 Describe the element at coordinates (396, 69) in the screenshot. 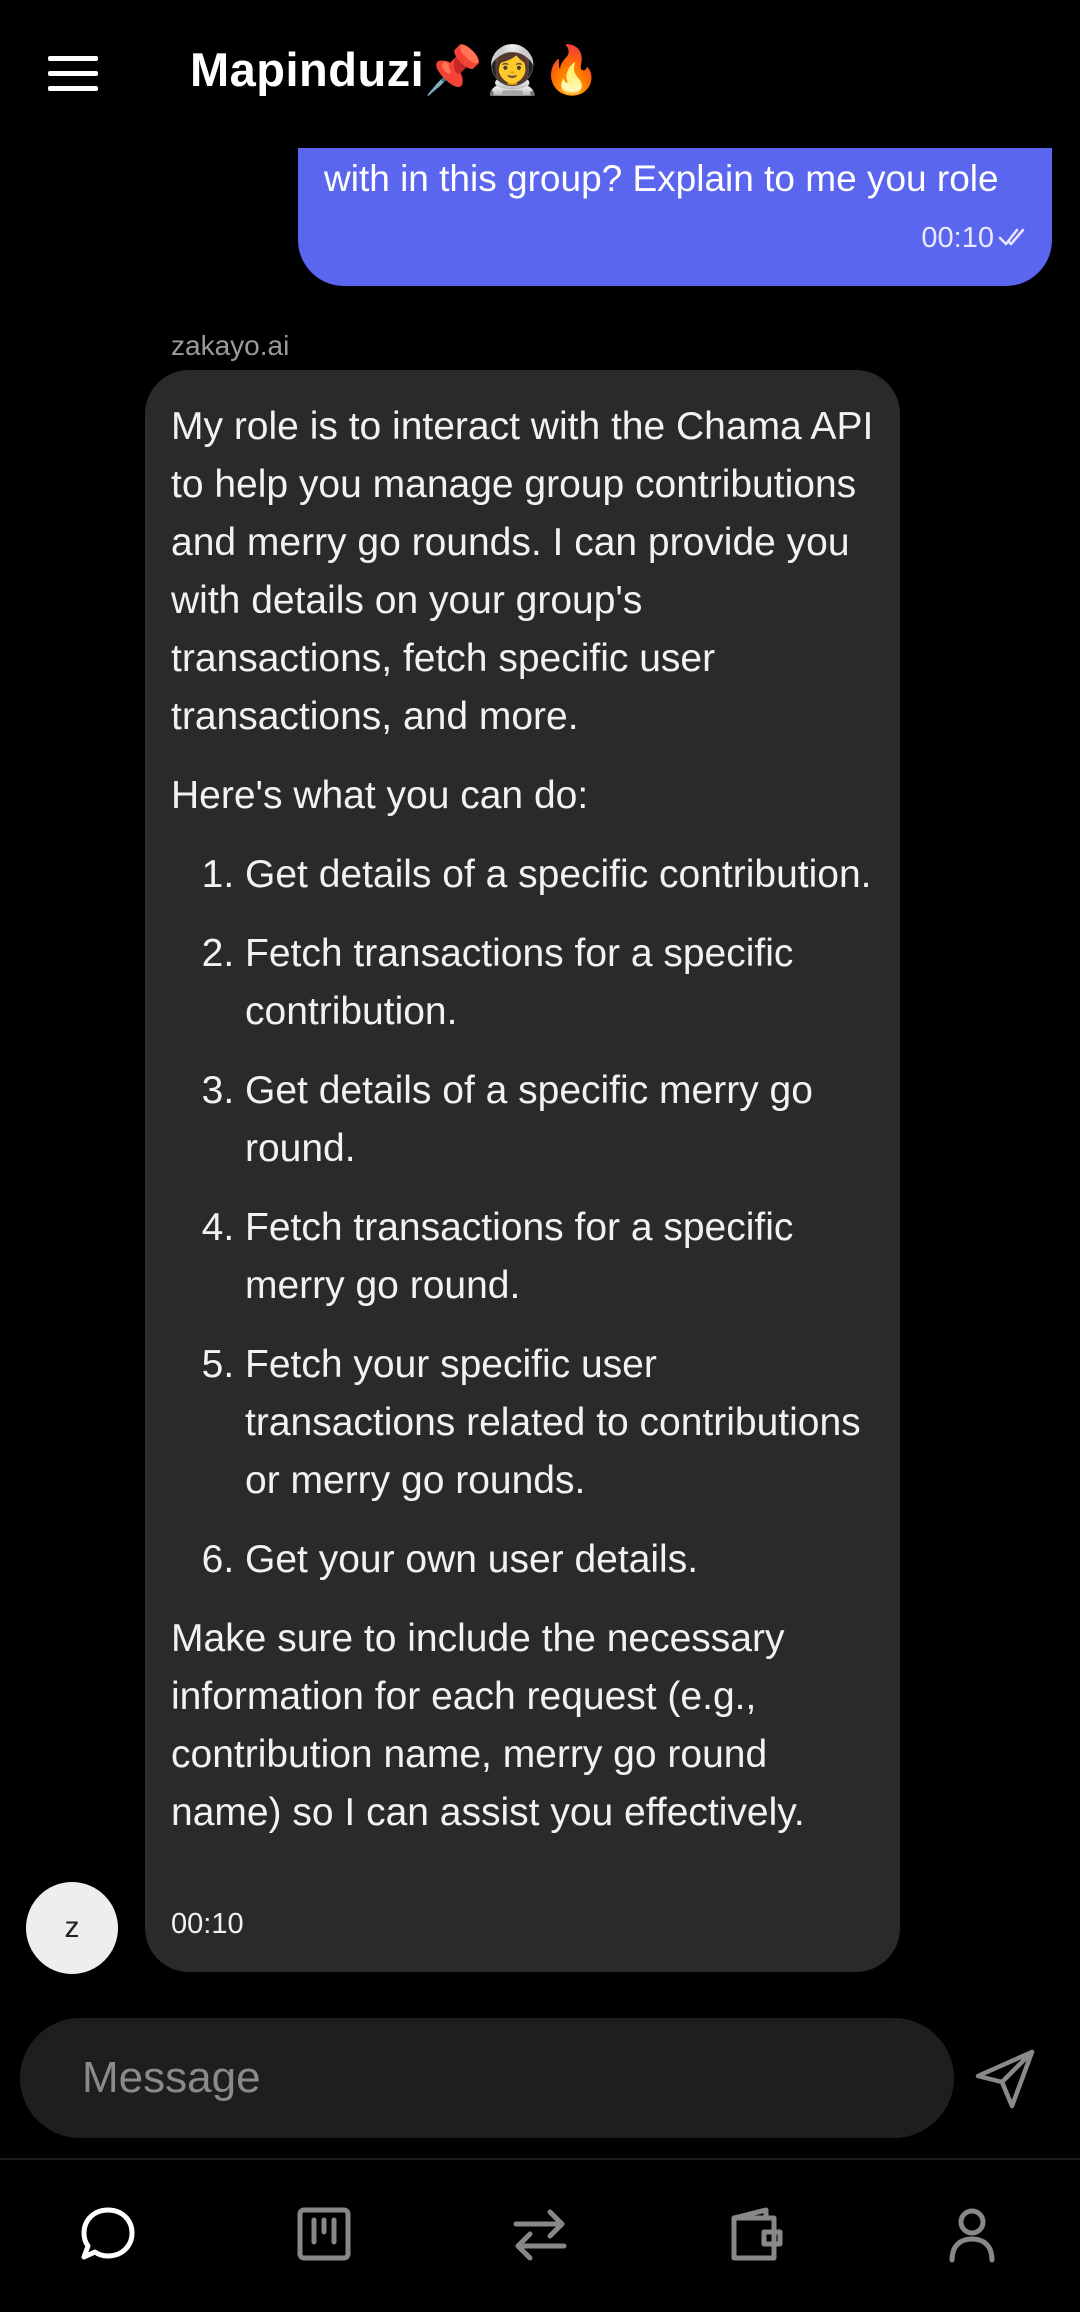

I see `chat-title: Mapinduzi📌👩‍🚀🔥` at that location.